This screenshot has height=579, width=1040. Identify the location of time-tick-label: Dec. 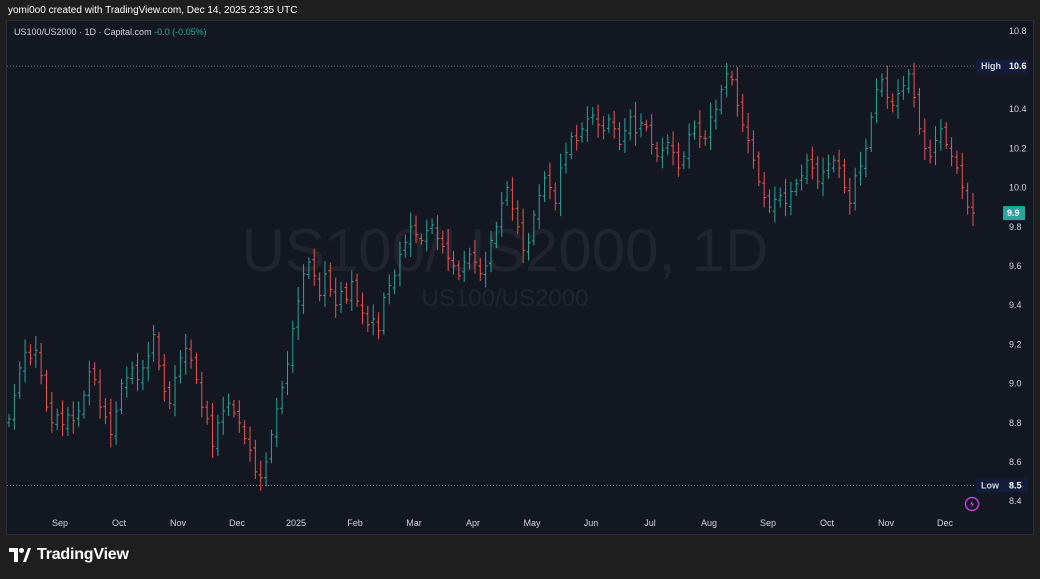
(945, 523).